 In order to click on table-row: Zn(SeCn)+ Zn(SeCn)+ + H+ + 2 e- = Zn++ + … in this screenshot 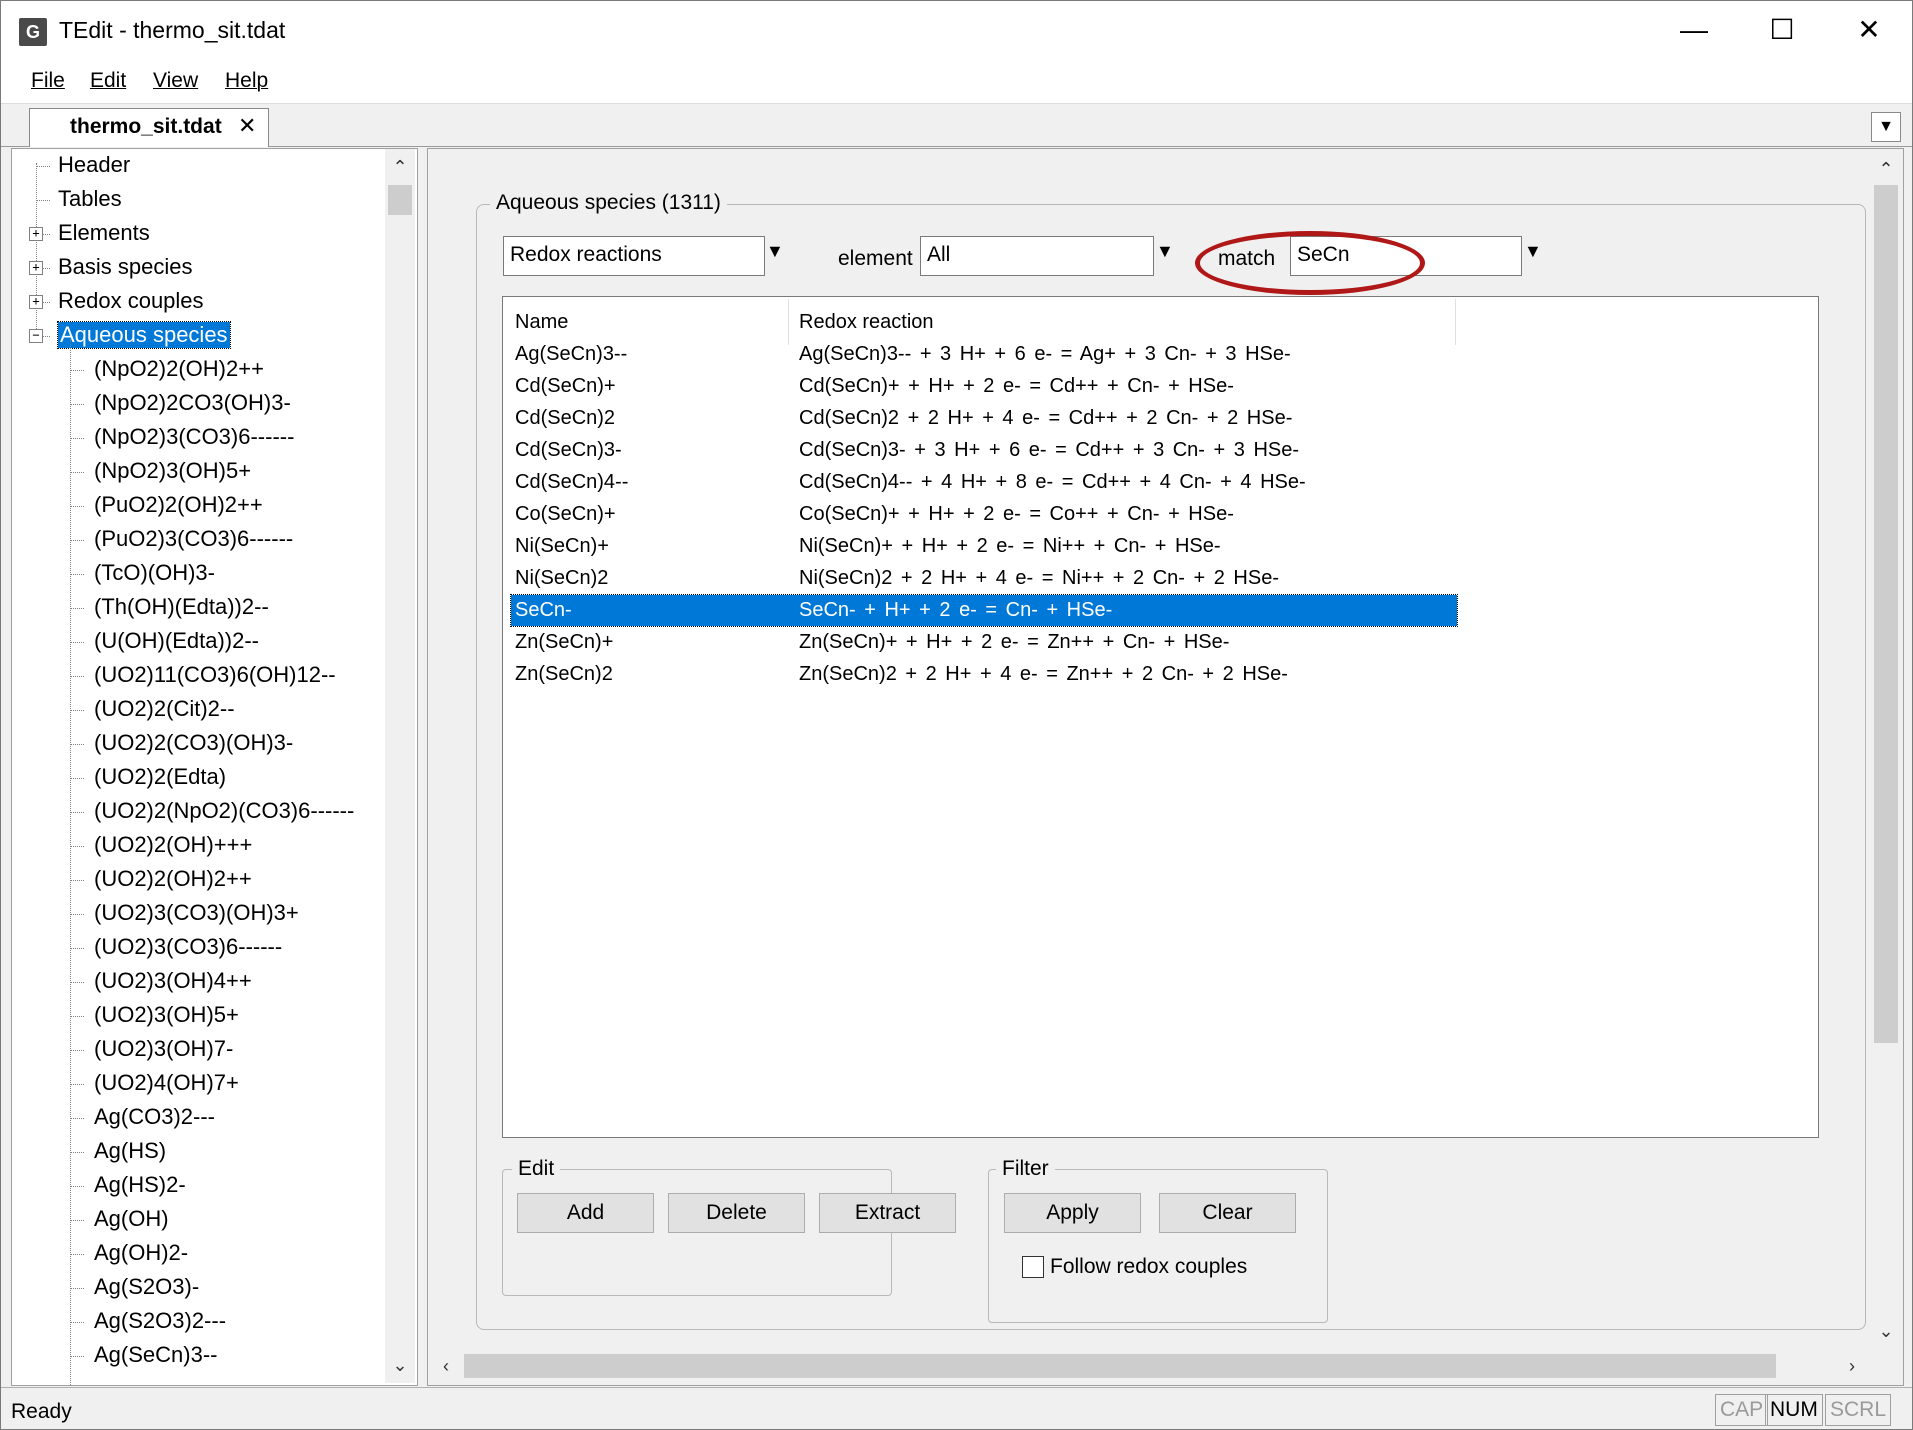, I will do `click(984, 642)`.